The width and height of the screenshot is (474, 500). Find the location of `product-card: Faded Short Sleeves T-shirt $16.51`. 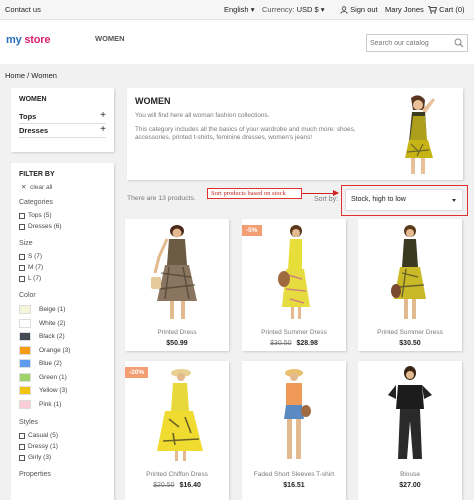

product-card: Faded Short Sleeves T-shirt $16.51 is located at coordinates (294, 430).